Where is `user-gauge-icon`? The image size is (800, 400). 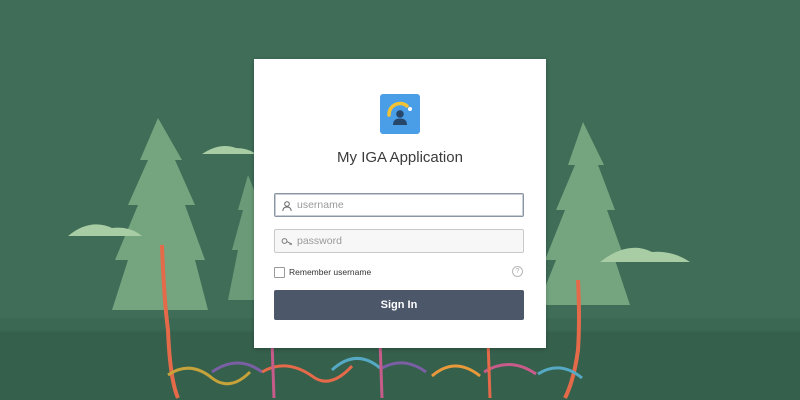 user-gauge-icon is located at coordinates (400, 114).